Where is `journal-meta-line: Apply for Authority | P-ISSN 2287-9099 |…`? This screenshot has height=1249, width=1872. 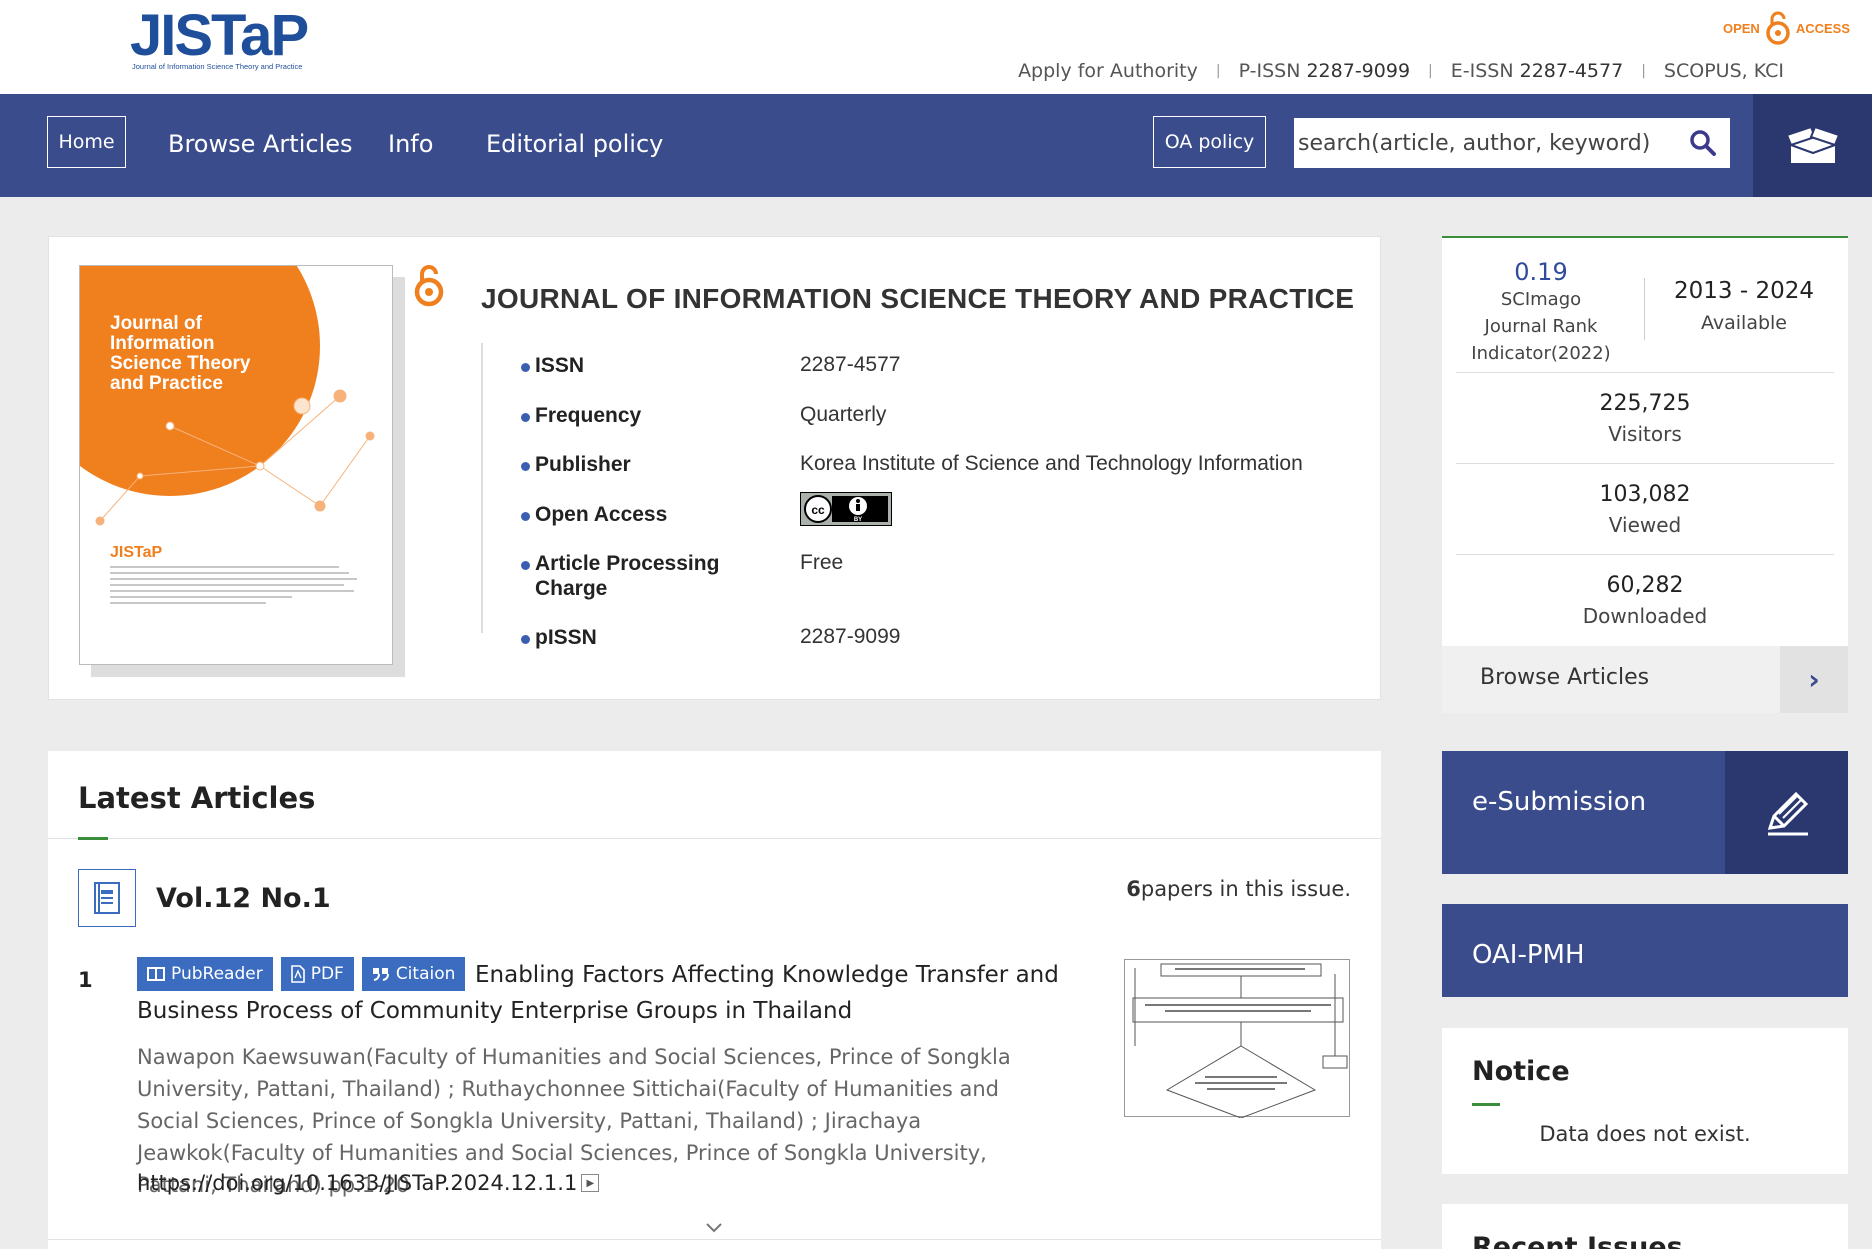
journal-meta-line: Apply for Authority | P-ISSN 2287-9099 |… is located at coordinates (1401, 71).